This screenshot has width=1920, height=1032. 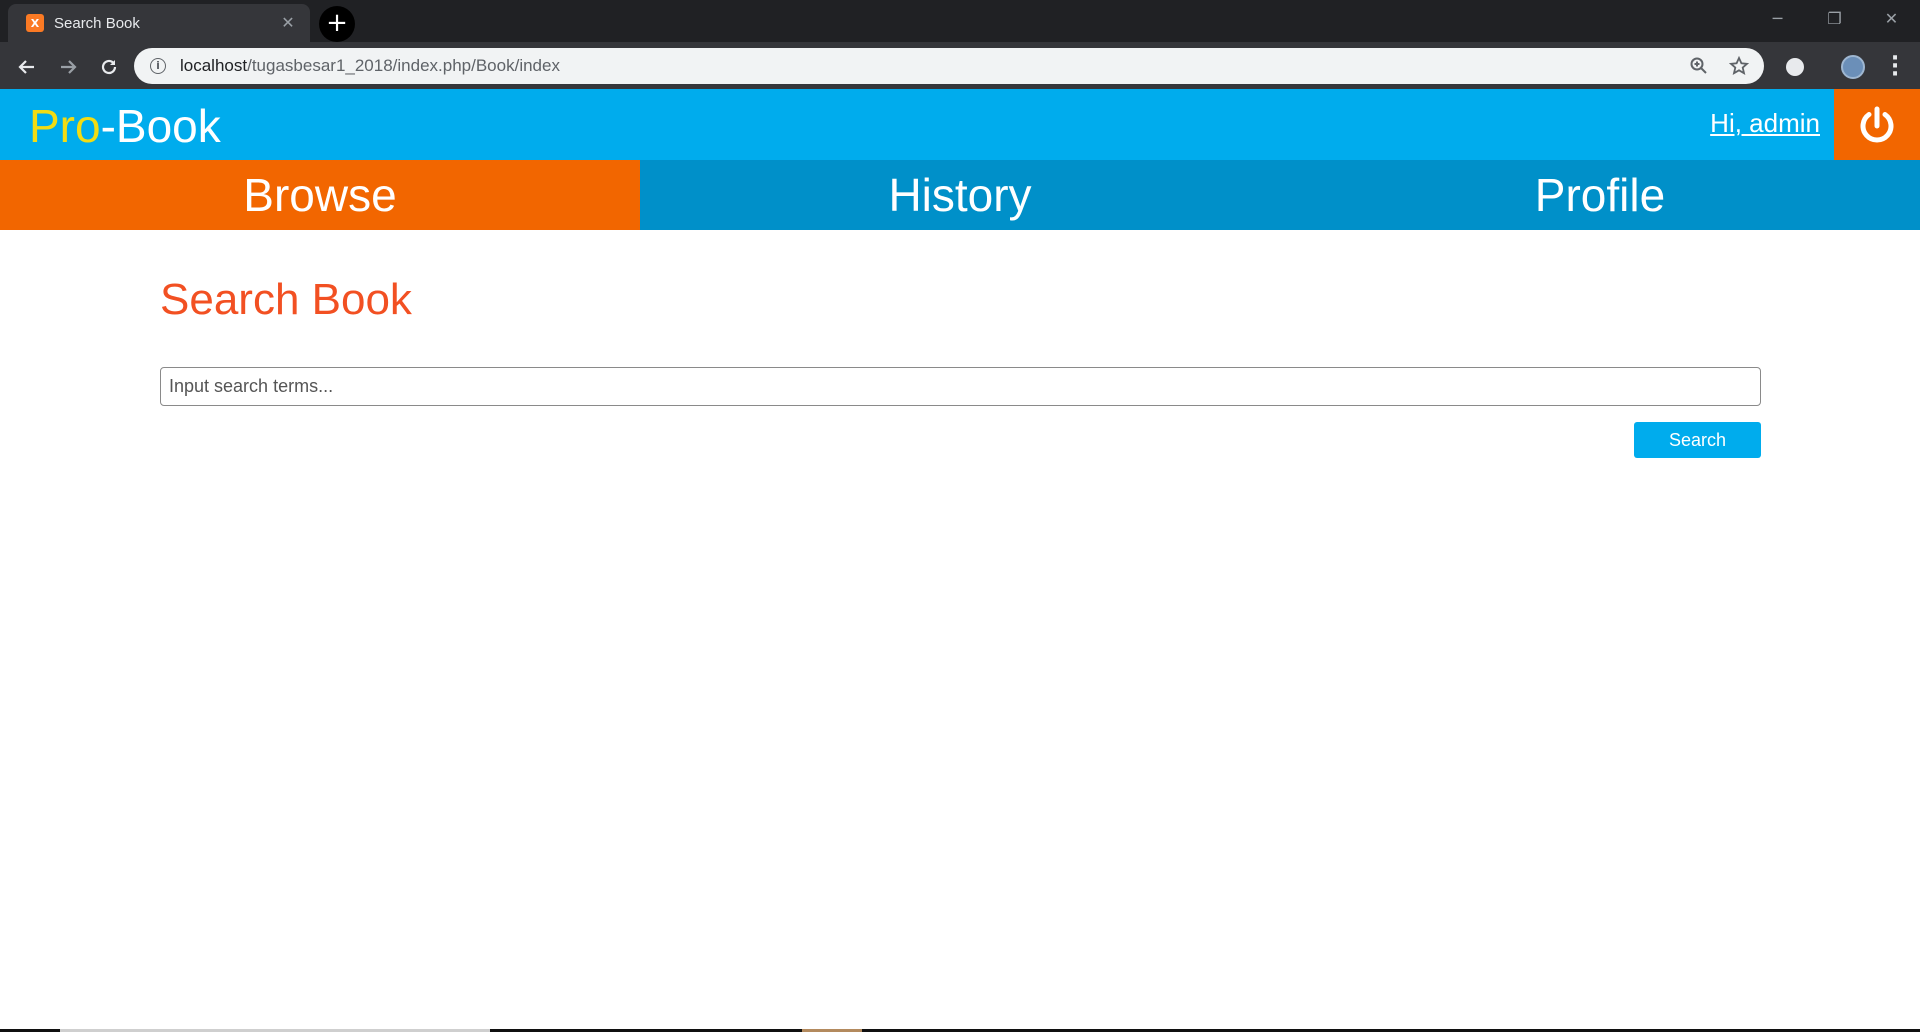 What do you see at coordinates (286, 299) in the screenshot?
I see `page-title: Search Book` at bounding box center [286, 299].